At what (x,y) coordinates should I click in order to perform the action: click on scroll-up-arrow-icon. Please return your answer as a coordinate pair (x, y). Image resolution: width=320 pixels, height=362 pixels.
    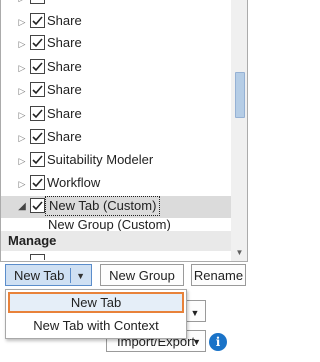
    Looking at the image, I should click on (239, 7).